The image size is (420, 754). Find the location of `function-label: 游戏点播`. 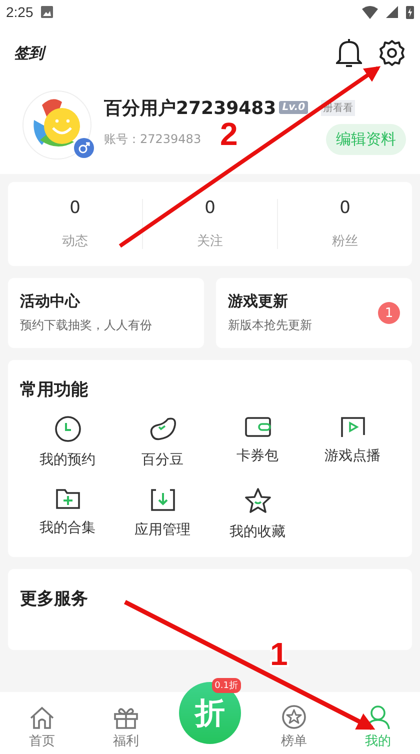

function-label: 游戏点播 is located at coordinates (352, 456).